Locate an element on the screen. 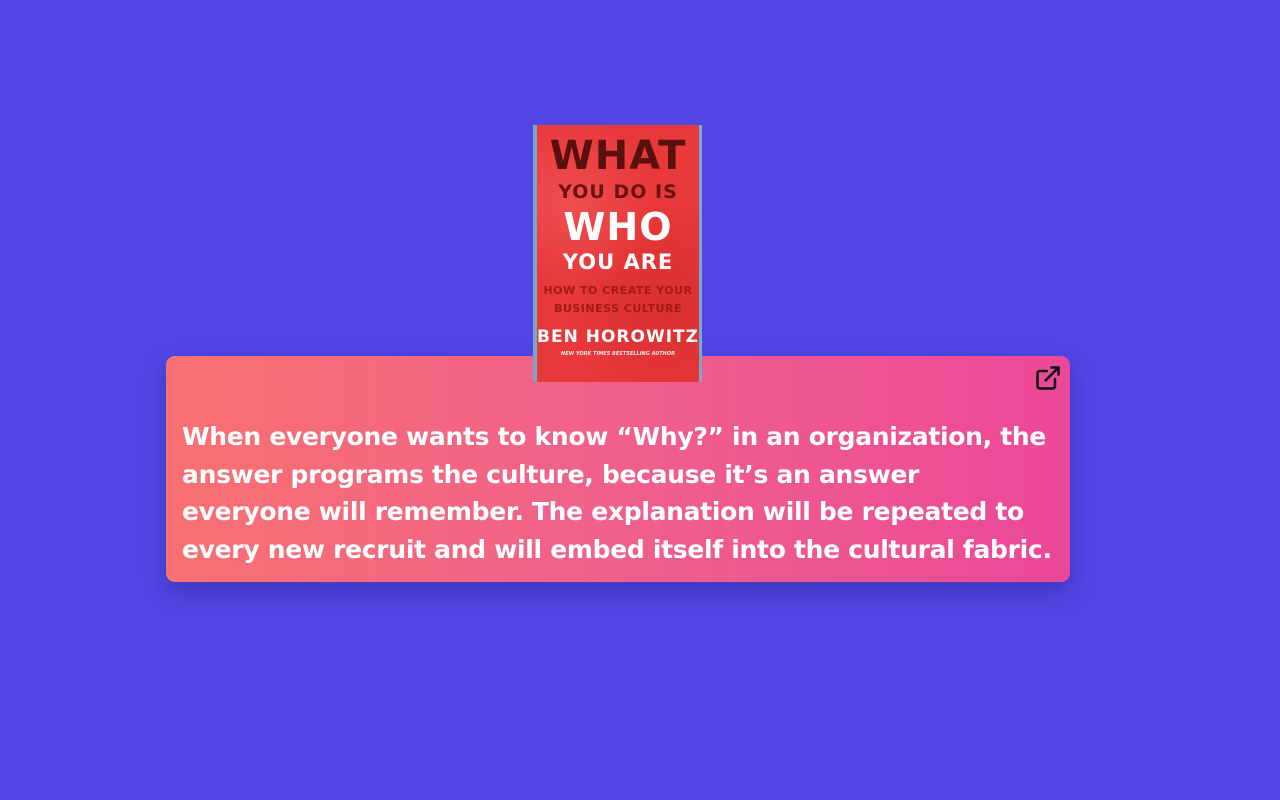 The image size is (1280, 800). cover-subtitle-line-1: HOW TO CREATE YOUR is located at coordinates (618, 290).